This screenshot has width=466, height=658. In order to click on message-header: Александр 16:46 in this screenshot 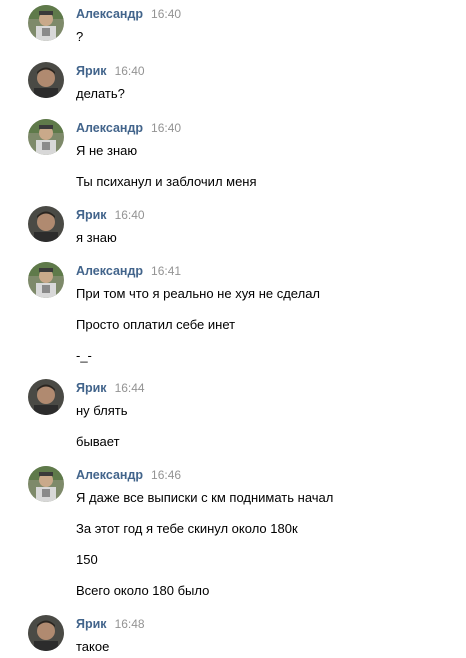, I will do `click(128, 475)`.